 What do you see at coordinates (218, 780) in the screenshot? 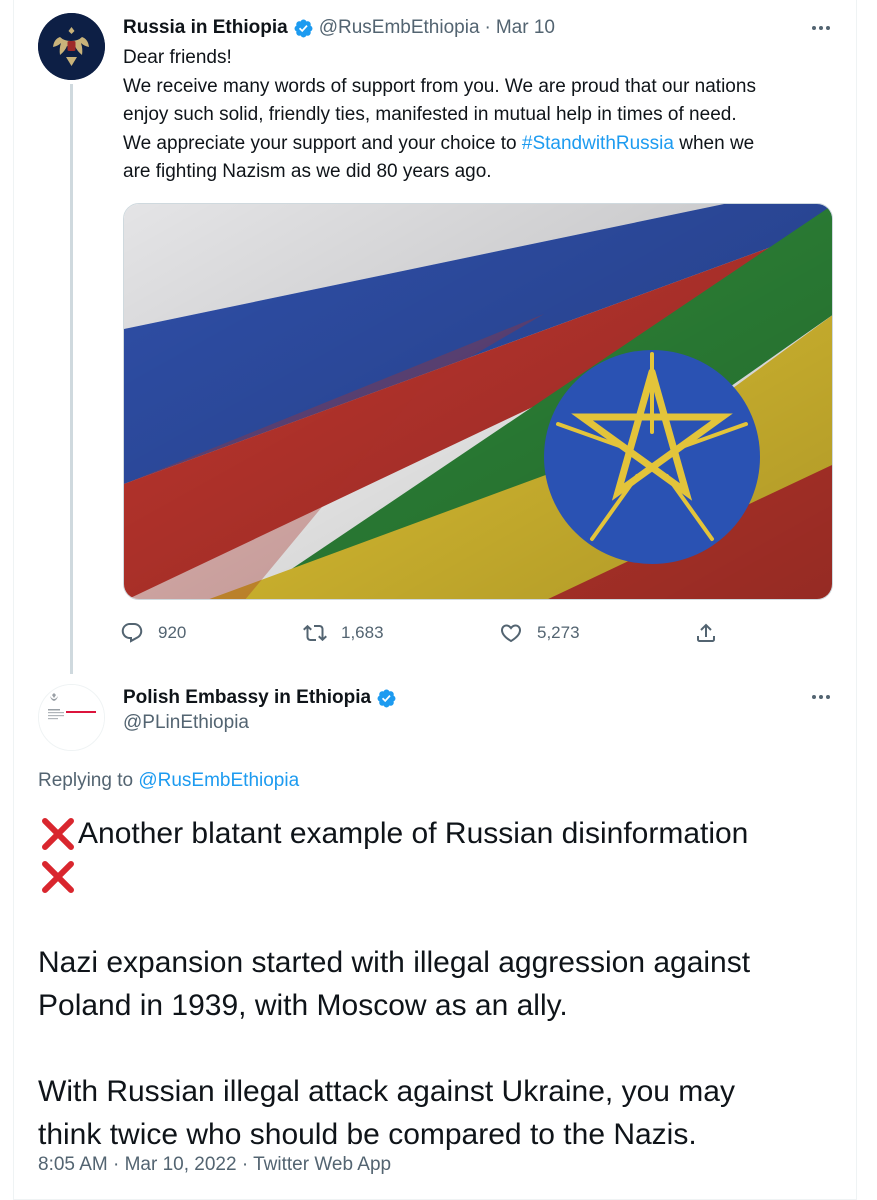
I see `replying-to-mention: @RusEmbEthiopia` at bounding box center [218, 780].